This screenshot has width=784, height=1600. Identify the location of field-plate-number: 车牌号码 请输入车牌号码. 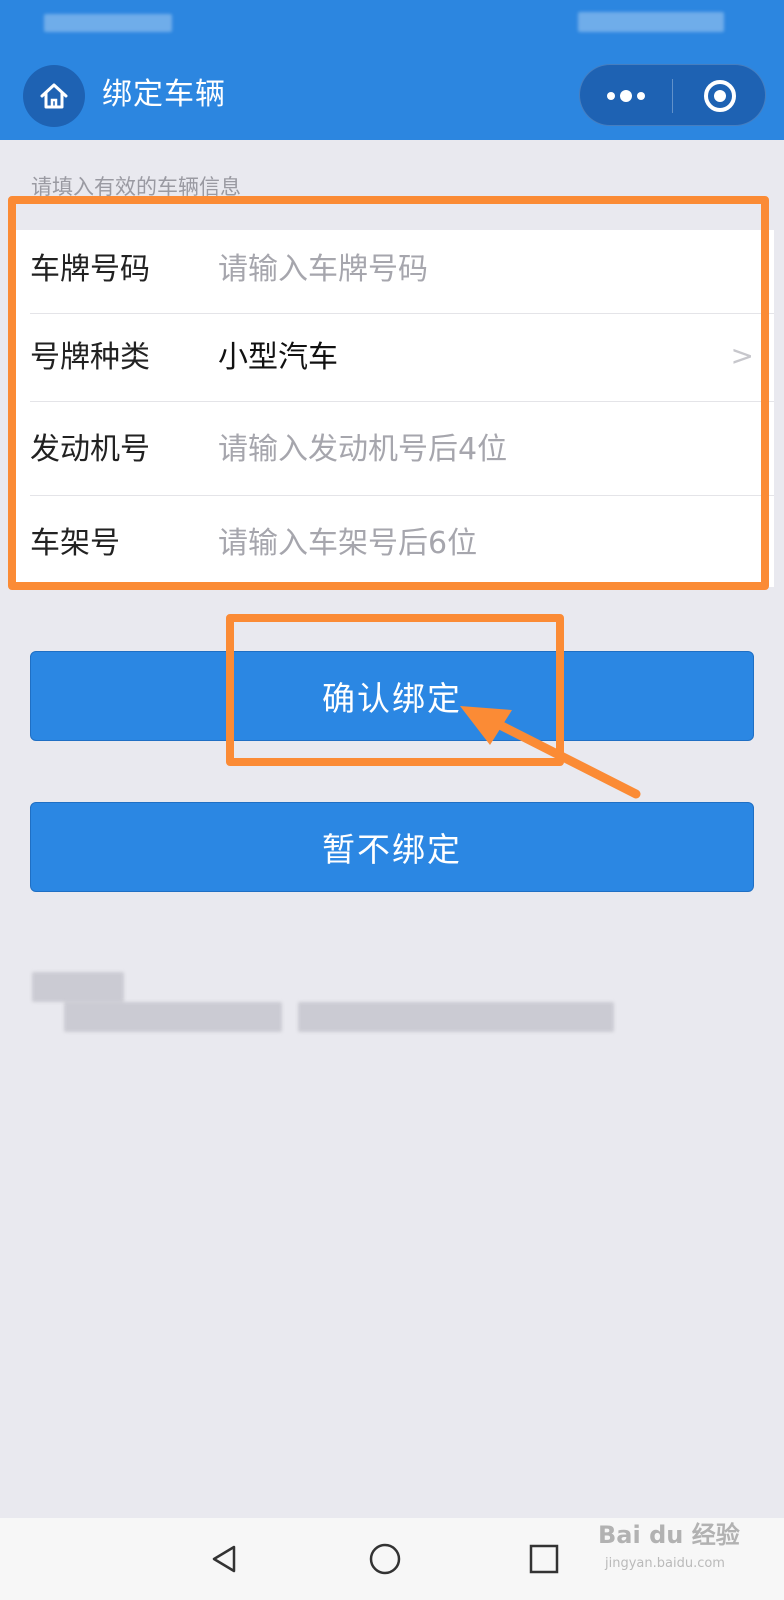
(392, 272).